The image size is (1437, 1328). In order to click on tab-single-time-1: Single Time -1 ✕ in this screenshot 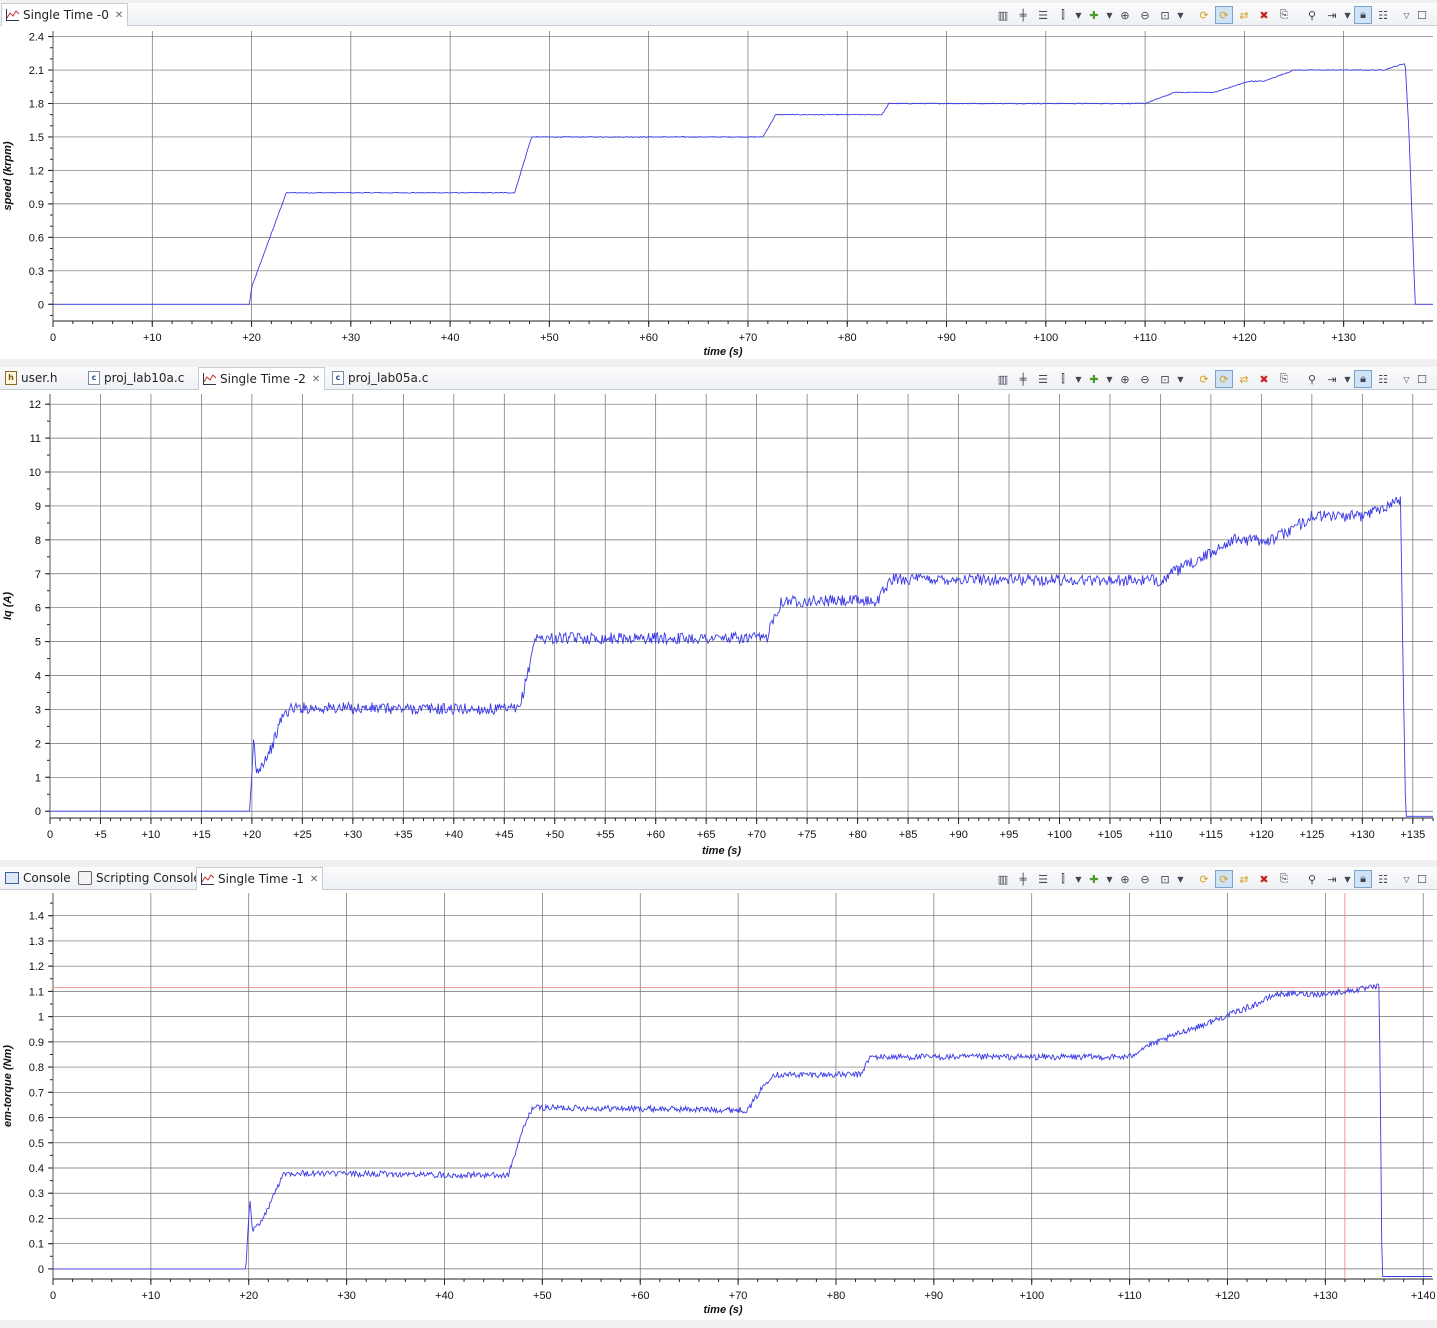, I will do `click(260, 878)`.